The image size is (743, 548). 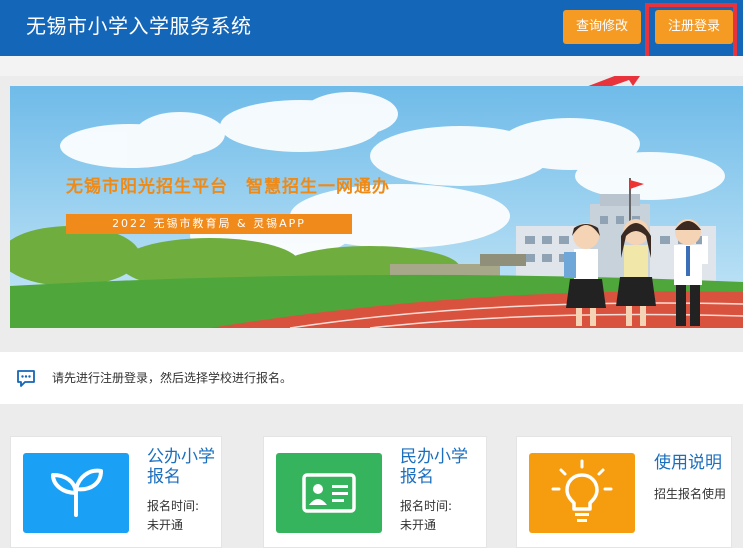 What do you see at coordinates (694, 27) in the screenshot?
I see `register-login-button: 注册登录` at bounding box center [694, 27].